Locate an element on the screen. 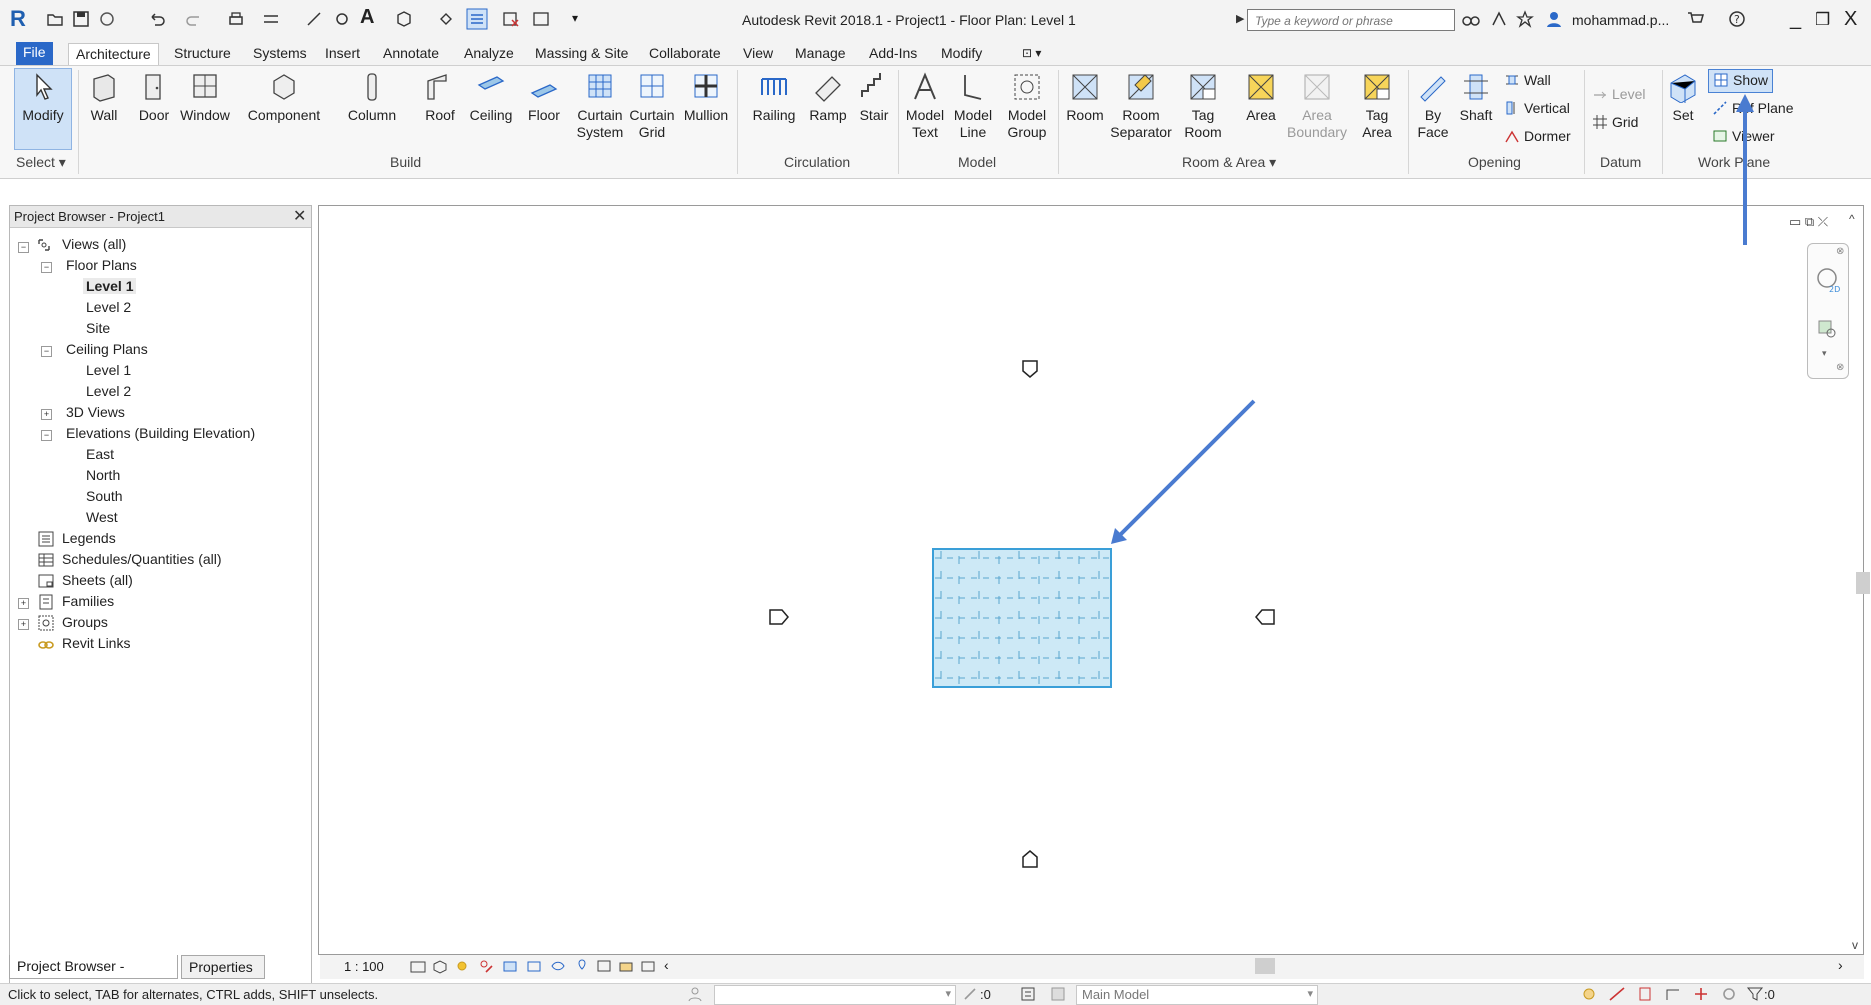 The width and height of the screenshot is (1871, 1005). switch-windows-icon is located at coordinates (541, 19).